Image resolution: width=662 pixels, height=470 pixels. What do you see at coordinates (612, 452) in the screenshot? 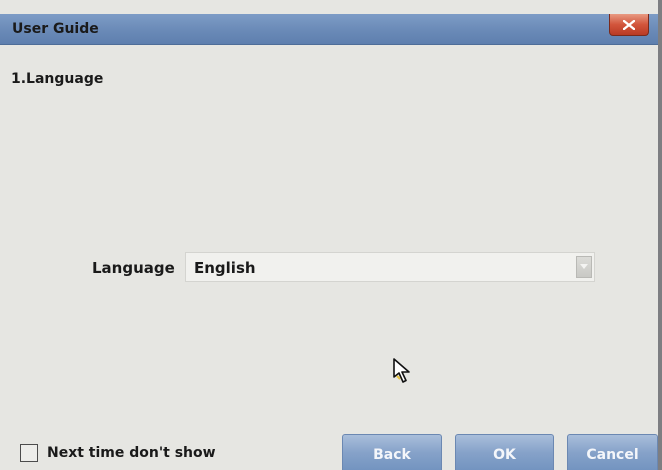
I see `cancel-button: Cancel` at bounding box center [612, 452].